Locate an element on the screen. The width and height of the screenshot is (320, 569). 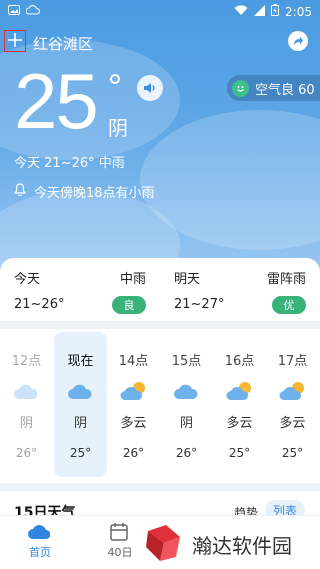
bell-icon is located at coordinates (20, 191).